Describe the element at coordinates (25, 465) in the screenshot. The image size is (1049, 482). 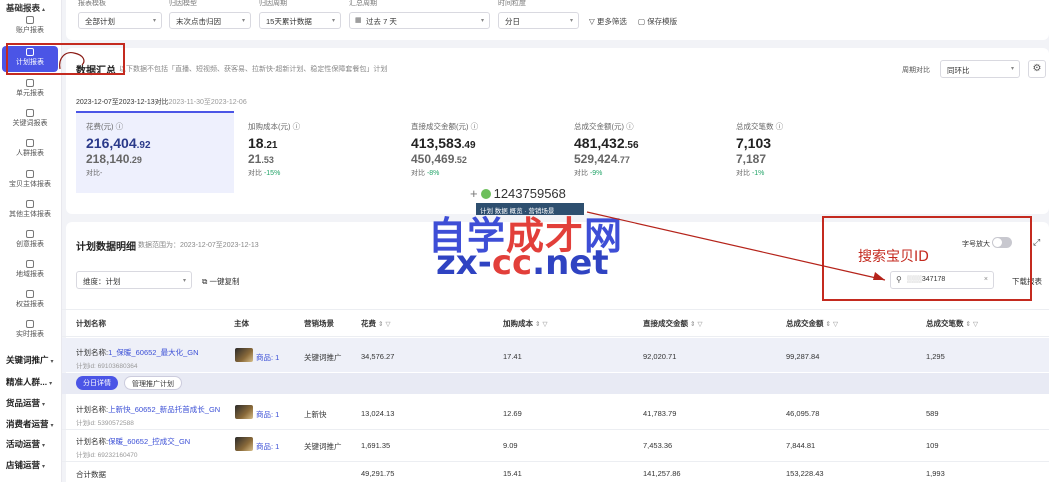
I see `sidebar-group-store-ops: 店铺运营 ▾` at that location.